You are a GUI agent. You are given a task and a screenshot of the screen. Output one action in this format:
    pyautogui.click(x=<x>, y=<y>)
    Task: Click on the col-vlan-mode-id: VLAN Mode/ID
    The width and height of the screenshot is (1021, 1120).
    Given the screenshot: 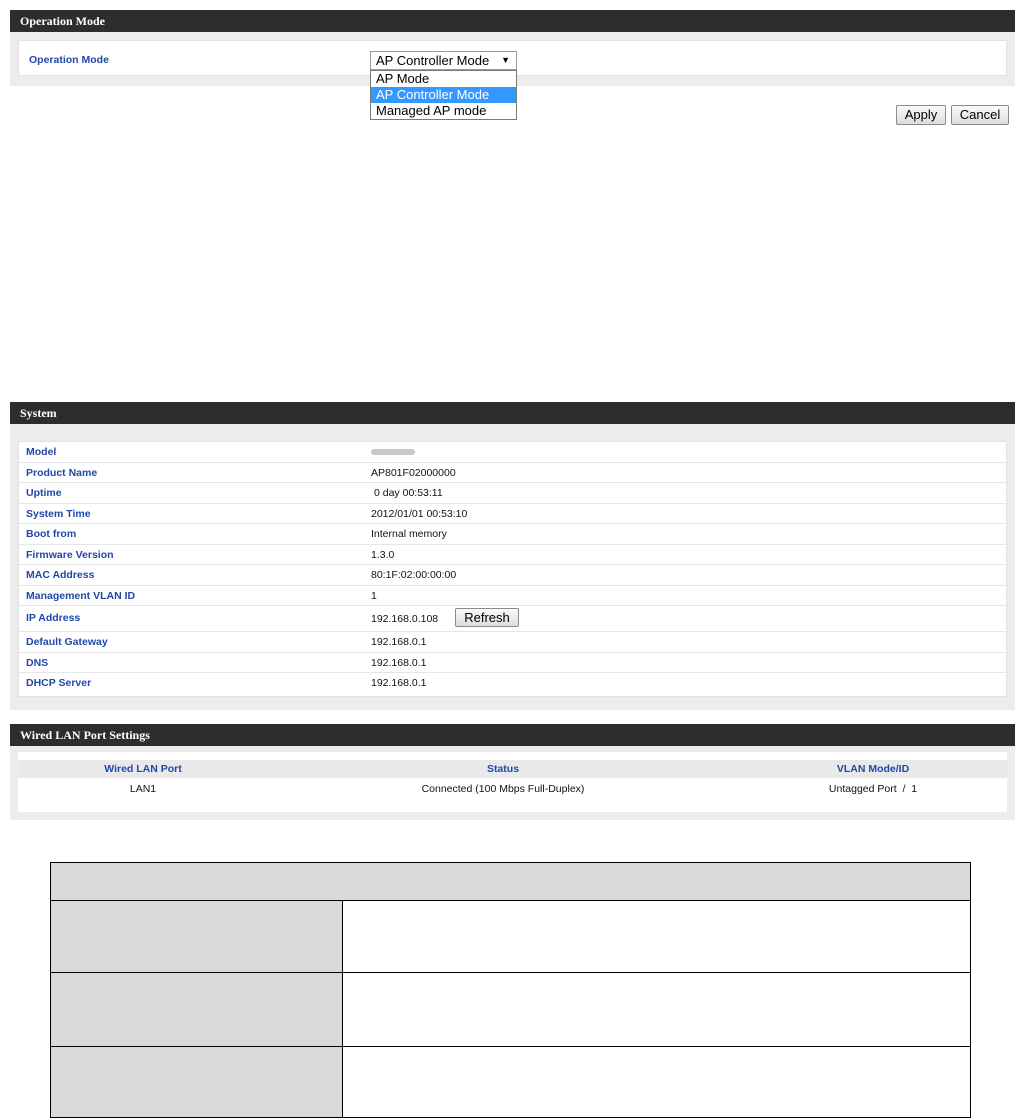 What is the action you would take?
    pyautogui.click(x=873, y=769)
    